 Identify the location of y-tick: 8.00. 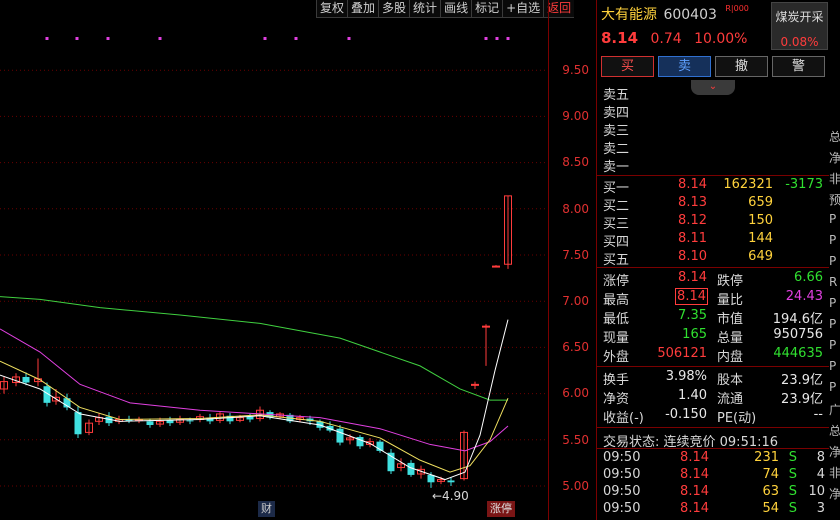
(575, 209).